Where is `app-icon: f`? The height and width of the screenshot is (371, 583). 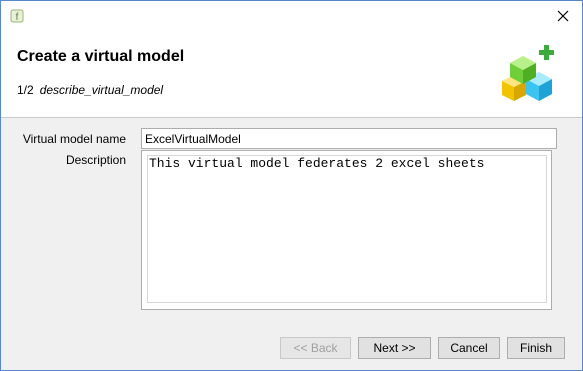
app-icon: f is located at coordinates (17, 16).